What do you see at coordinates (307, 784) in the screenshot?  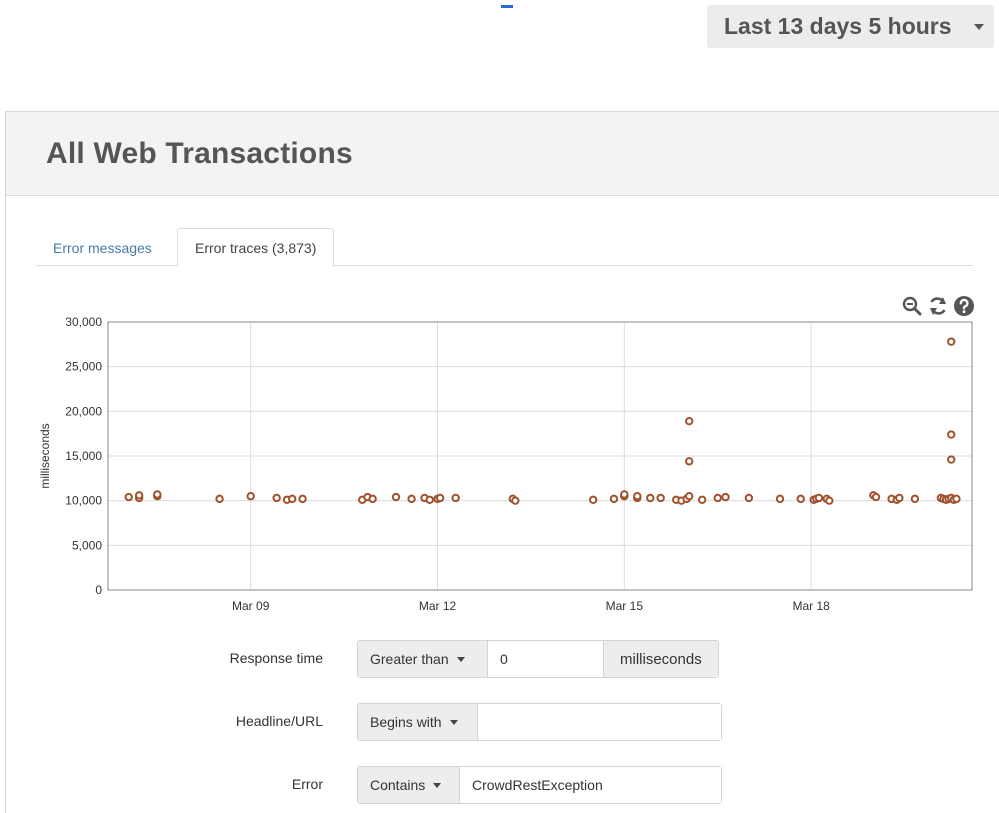 I see `filter-label-error: Error` at bounding box center [307, 784].